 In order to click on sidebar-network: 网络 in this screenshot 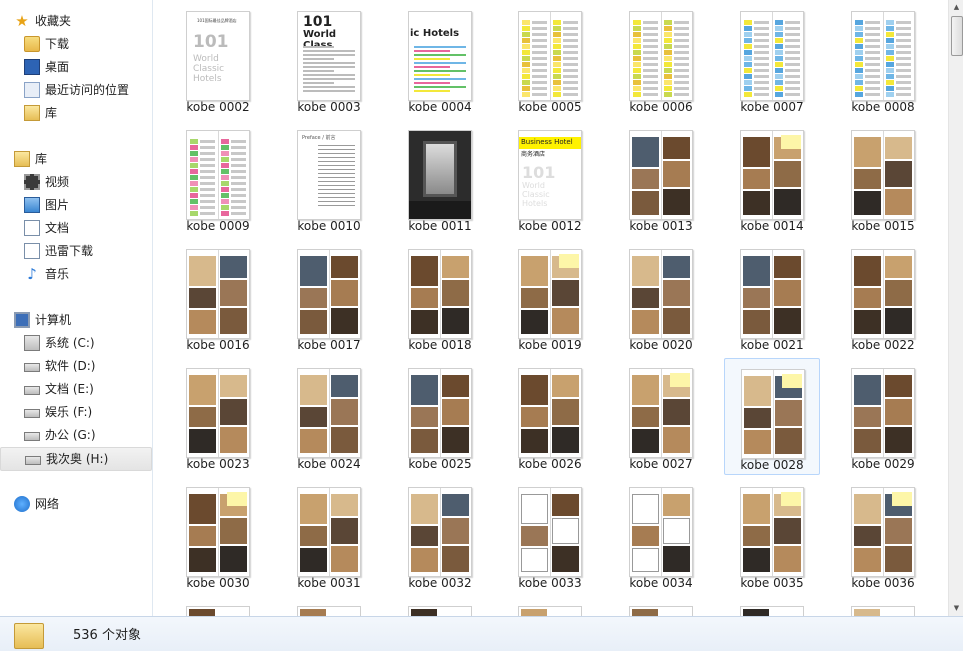, I will do `click(75, 504)`.